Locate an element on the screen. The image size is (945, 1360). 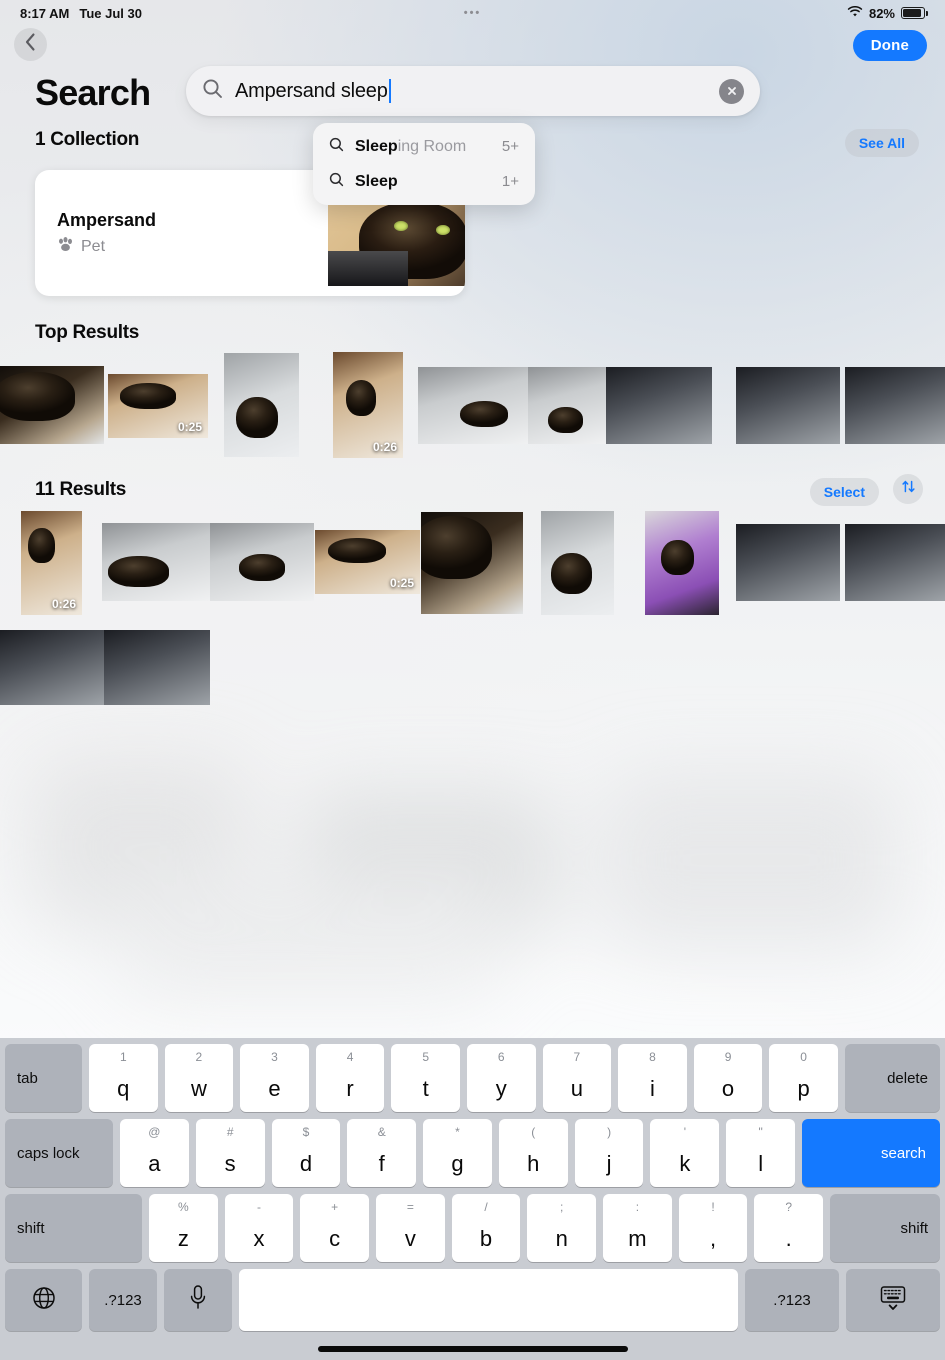
key-tab: tab is located at coordinates (43, 1078).